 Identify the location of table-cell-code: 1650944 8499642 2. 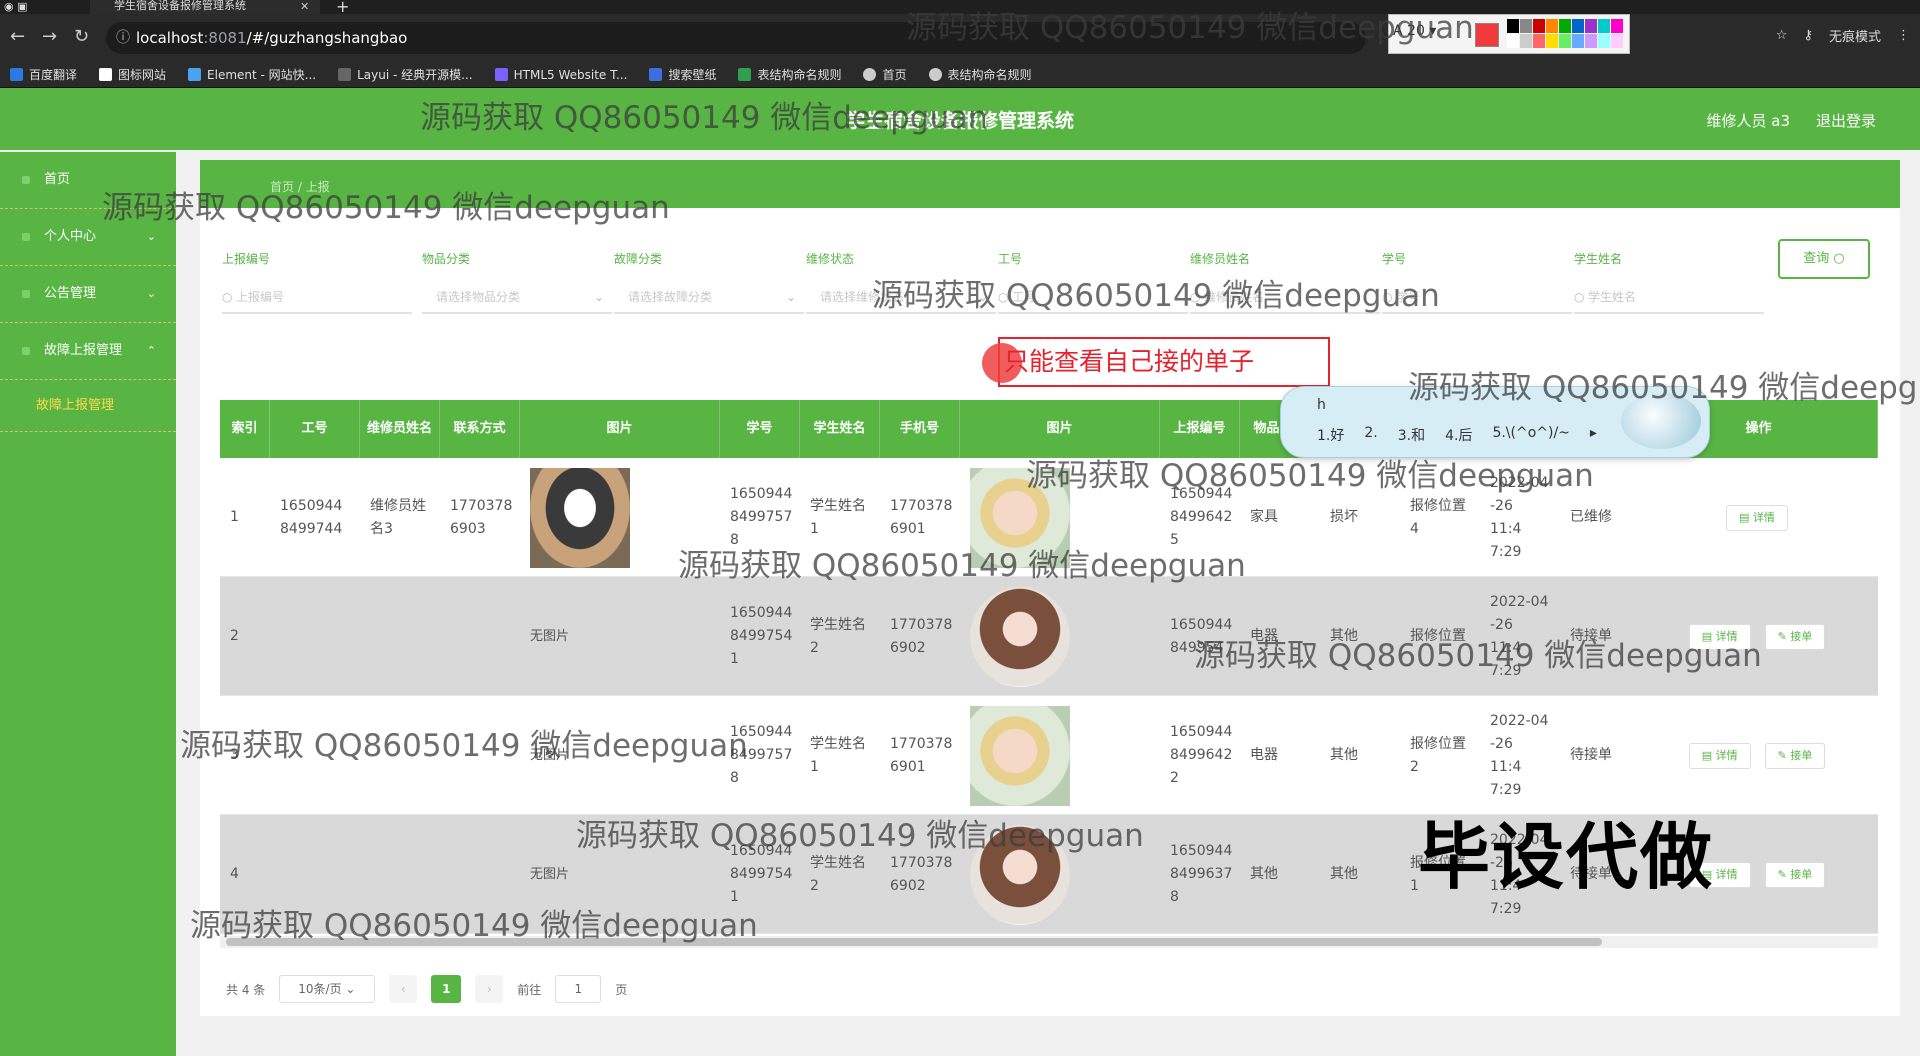
(1201, 755).